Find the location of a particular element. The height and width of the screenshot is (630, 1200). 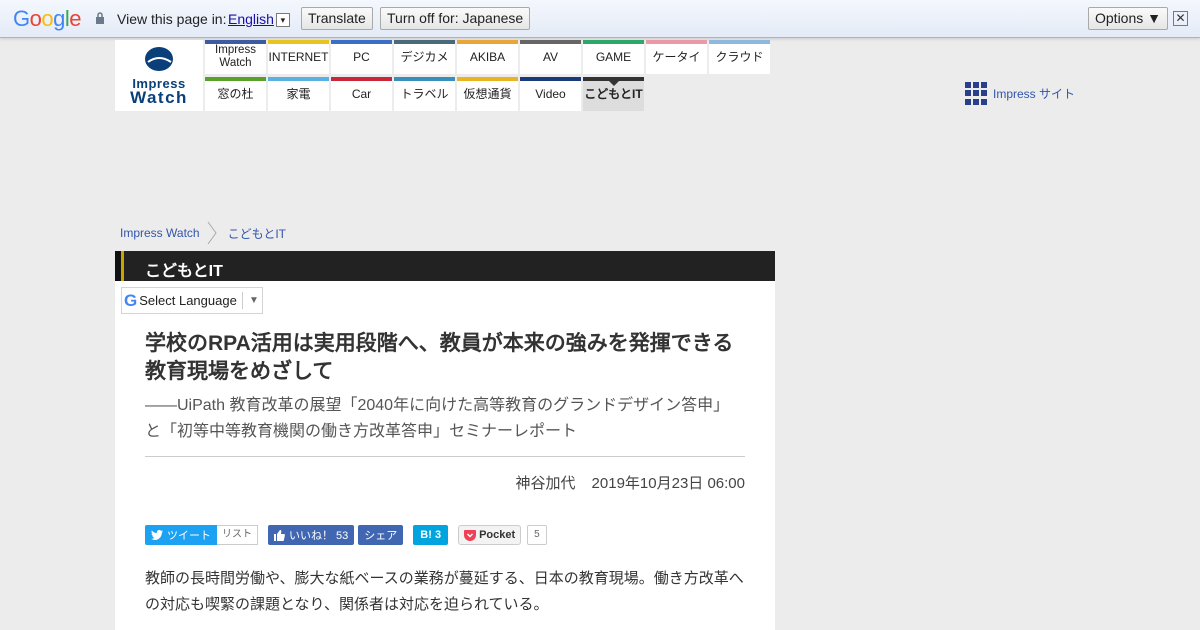

target-language-select: English ▾ is located at coordinates (259, 19).